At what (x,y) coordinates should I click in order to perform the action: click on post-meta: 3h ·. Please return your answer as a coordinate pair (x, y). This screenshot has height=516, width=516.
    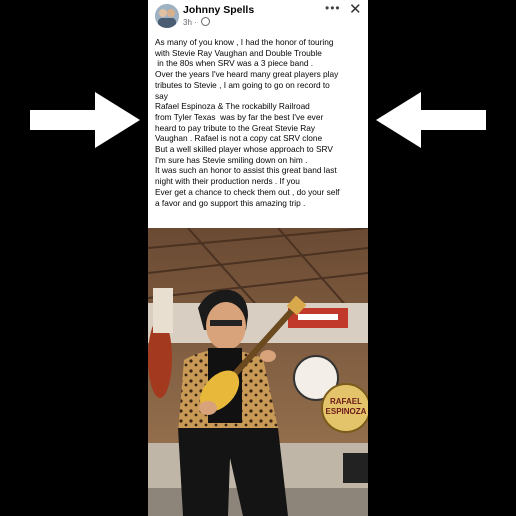
    Looking at the image, I should click on (197, 22).